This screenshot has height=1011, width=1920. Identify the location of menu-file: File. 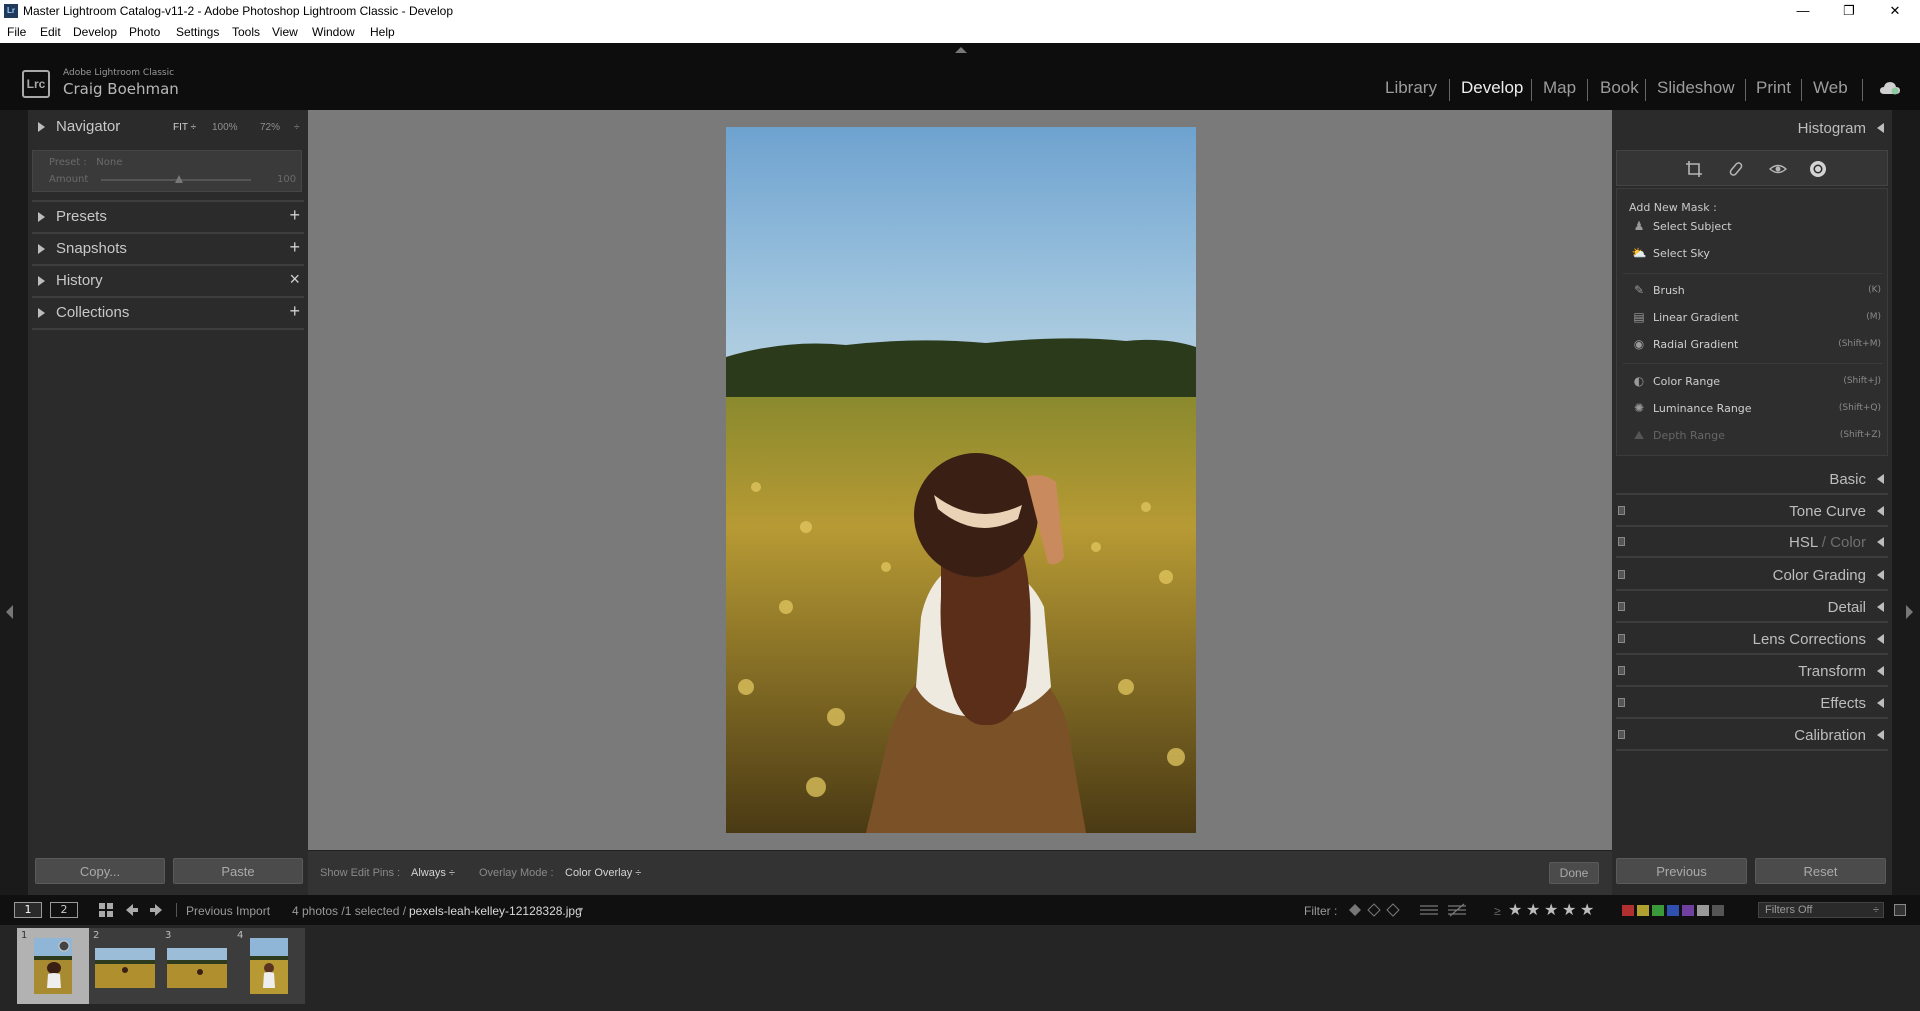
(16, 32).